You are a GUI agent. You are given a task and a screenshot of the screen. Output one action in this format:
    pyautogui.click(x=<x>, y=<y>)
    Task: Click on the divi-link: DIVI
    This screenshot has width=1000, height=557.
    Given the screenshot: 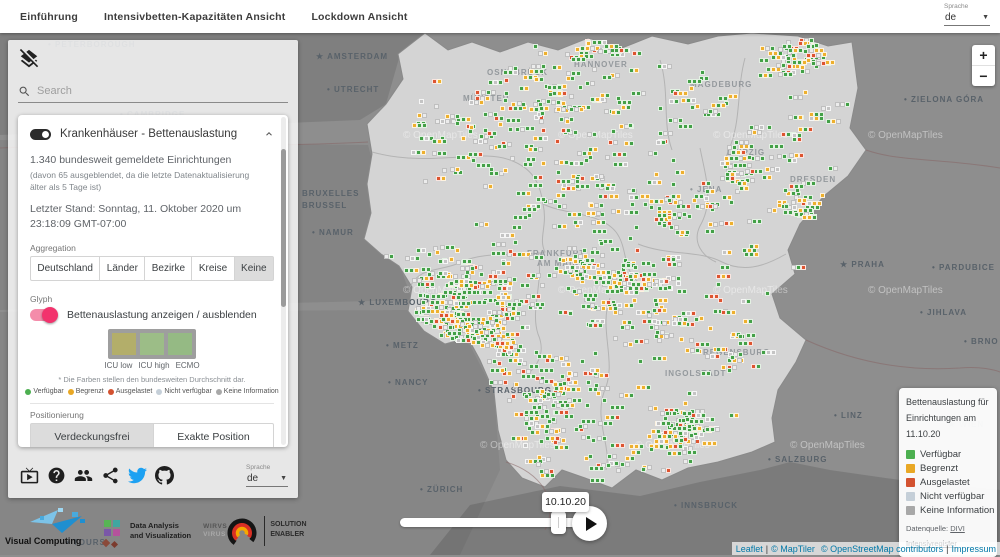 What is the action you would take?
    pyautogui.click(x=957, y=528)
    